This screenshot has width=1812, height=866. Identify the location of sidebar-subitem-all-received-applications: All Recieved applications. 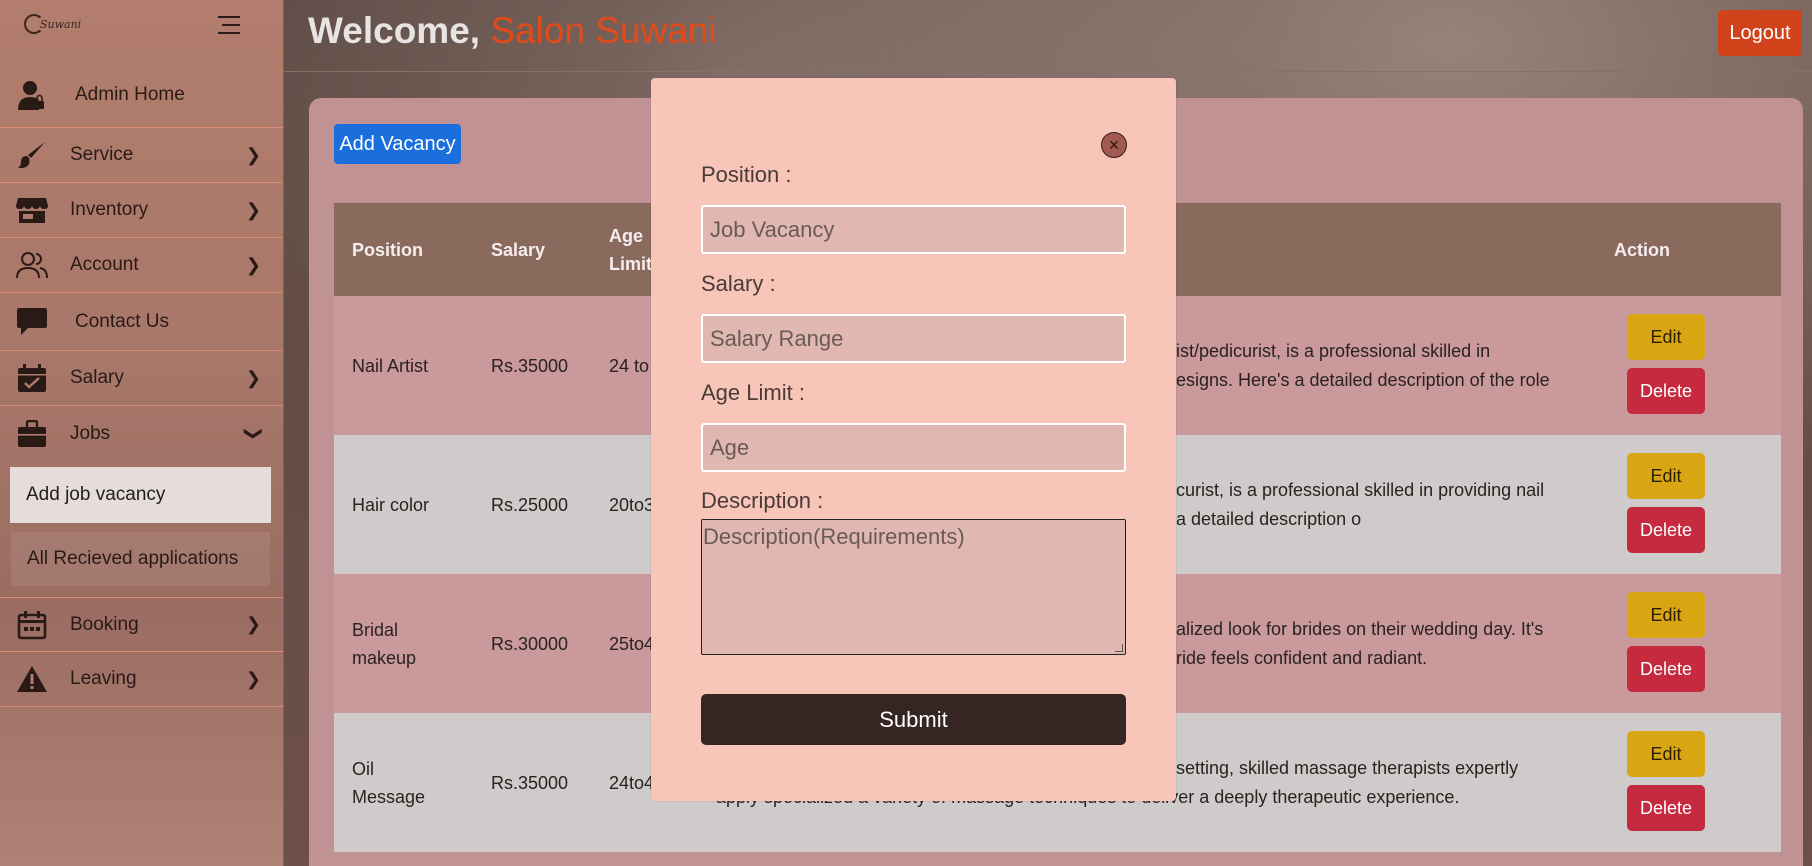
(140, 559).